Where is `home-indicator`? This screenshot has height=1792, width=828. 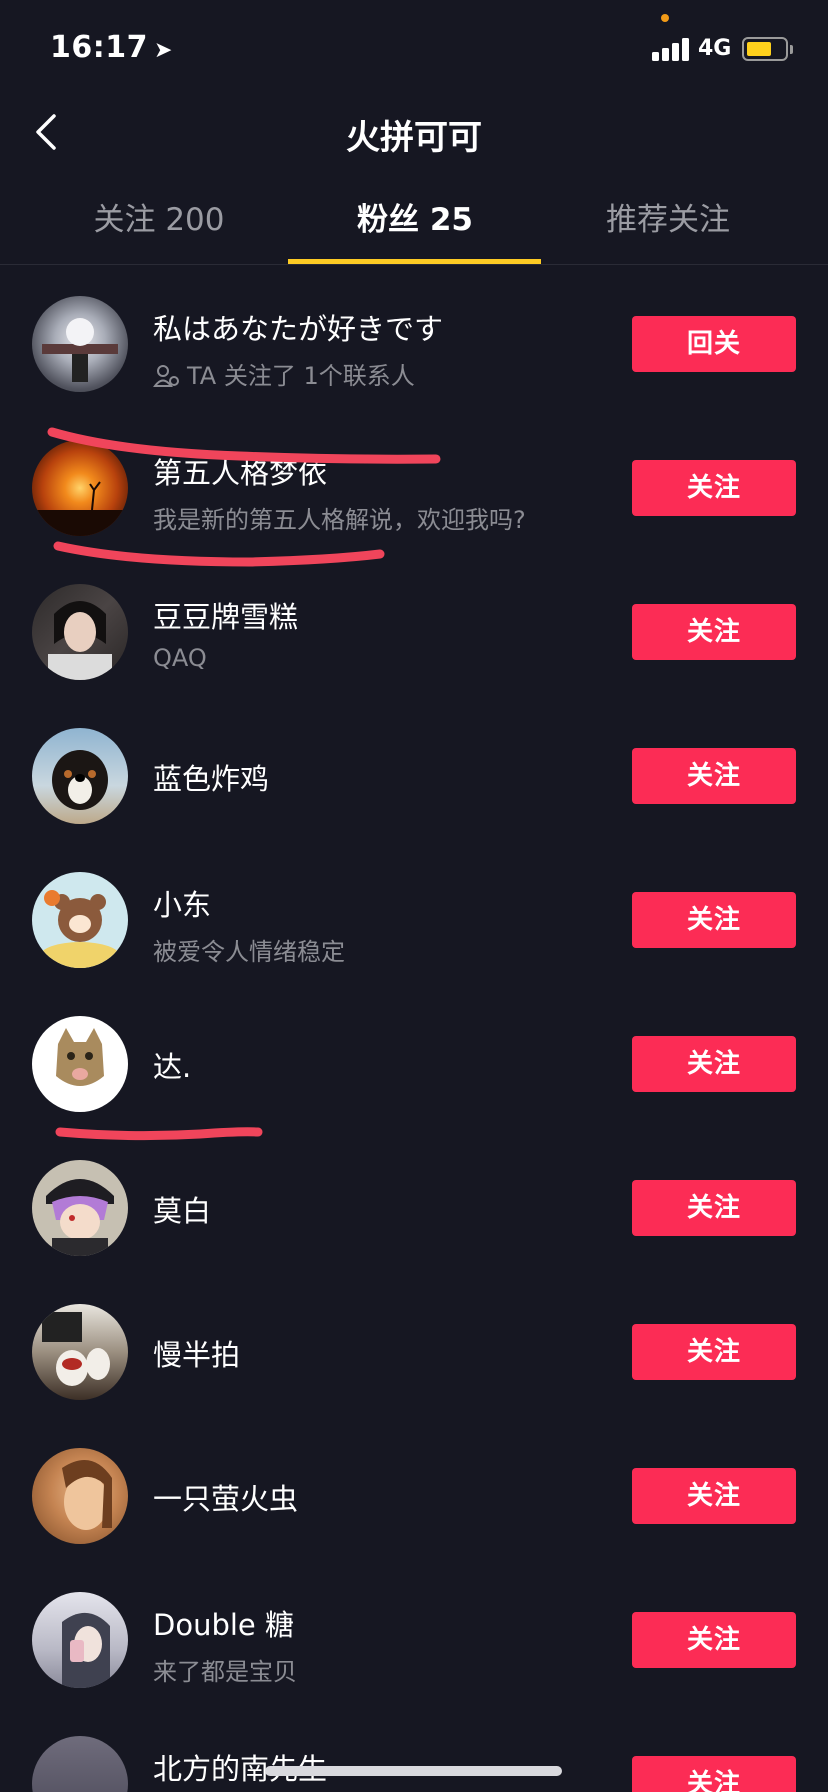
home-indicator is located at coordinates (413, 1771).